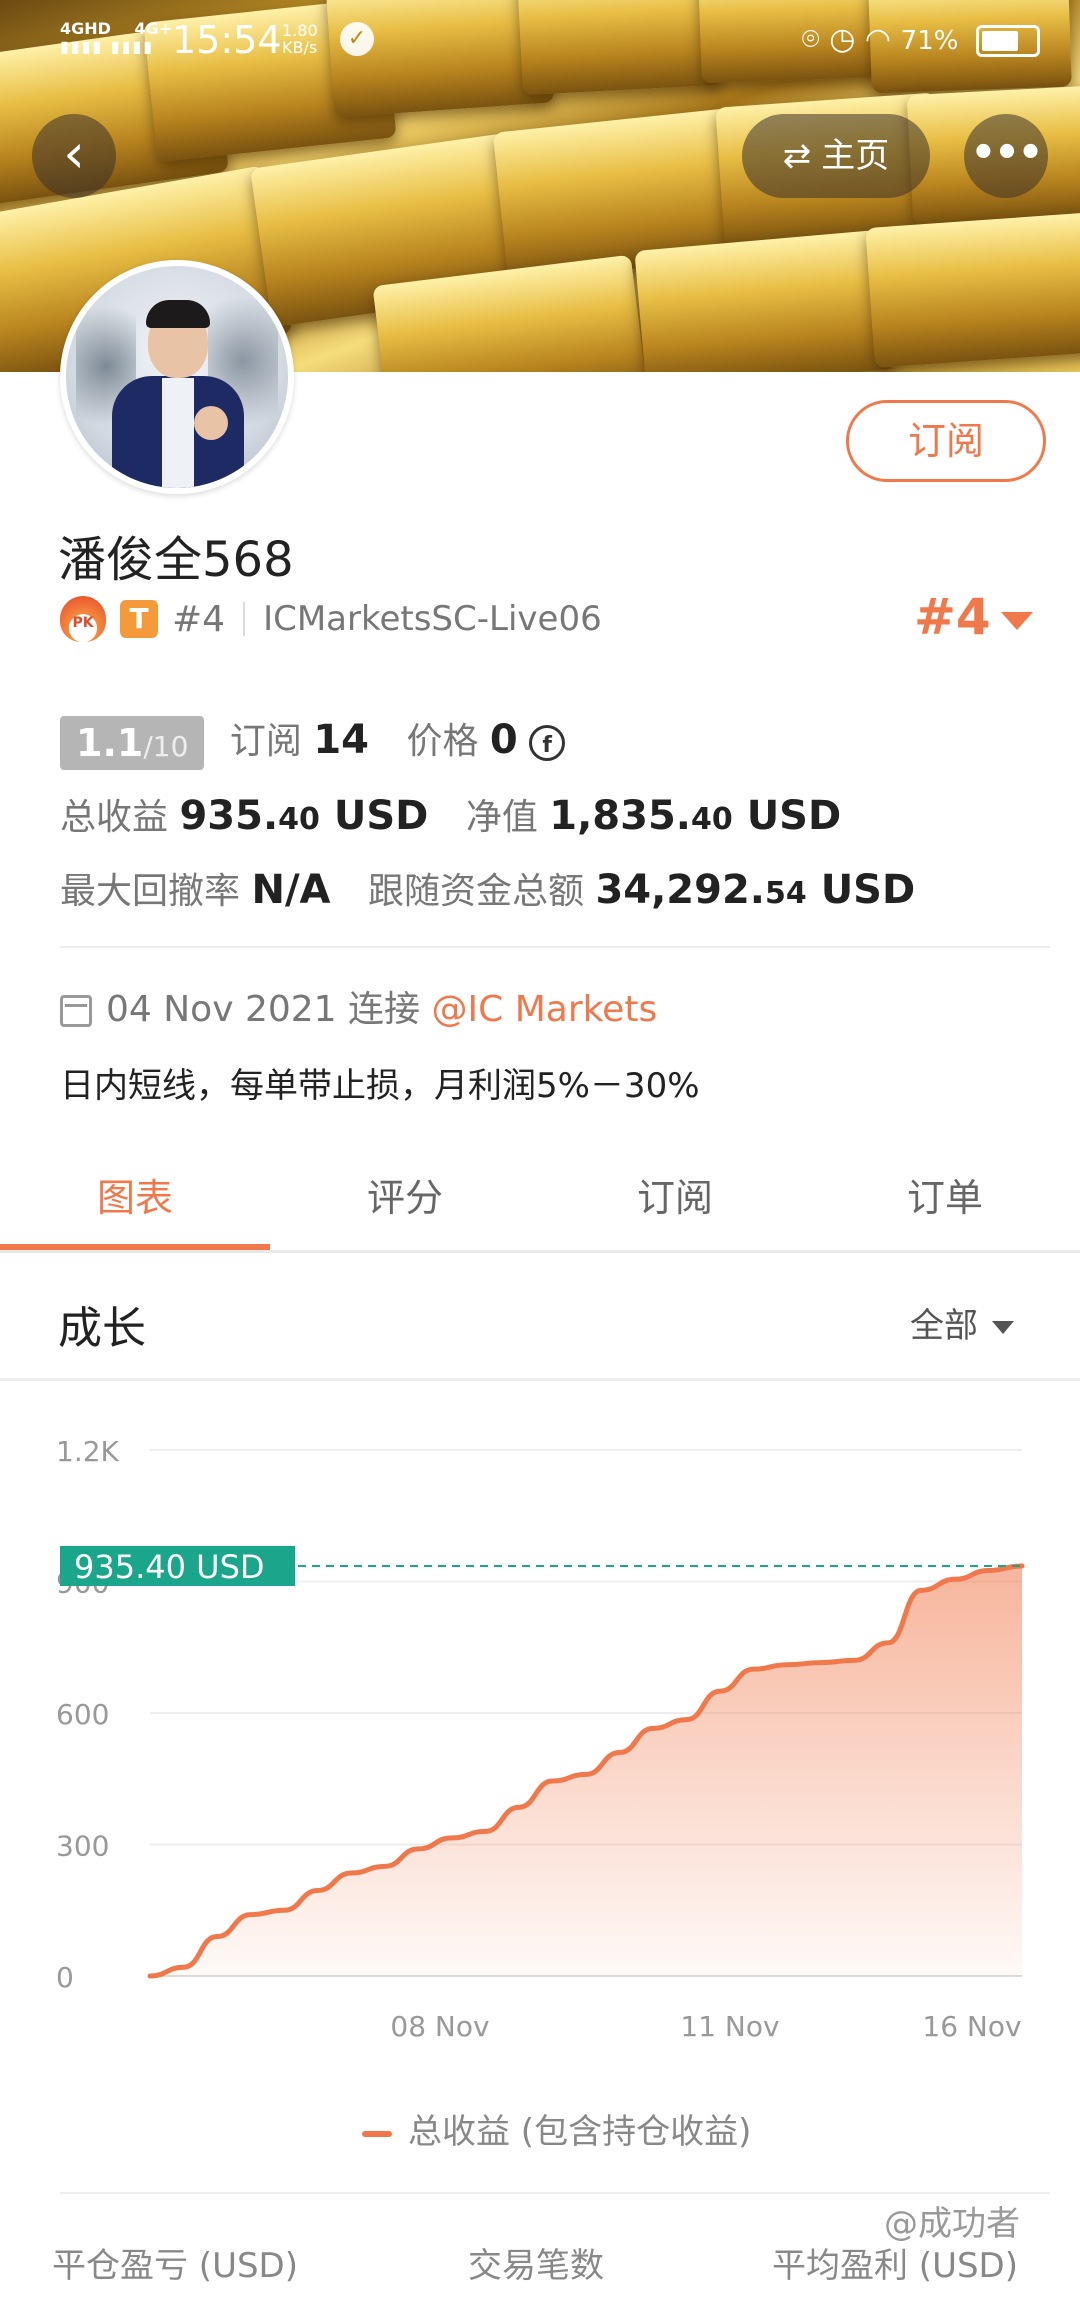 This screenshot has height=2298, width=1080. I want to click on tab-rating: 评分, so click(405, 1198).